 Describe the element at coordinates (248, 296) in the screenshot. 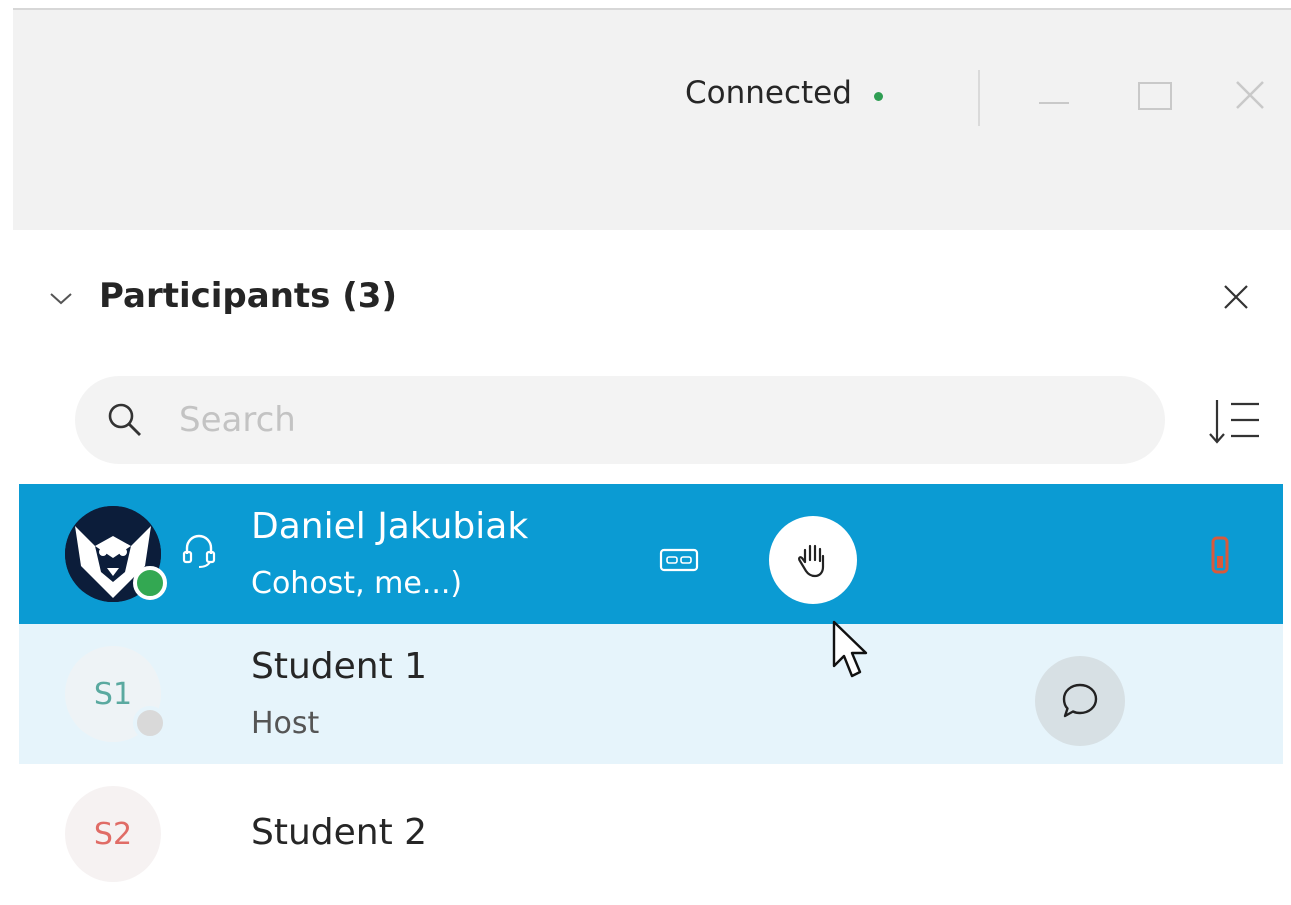

I see `panel-title: Participants (3)` at that location.